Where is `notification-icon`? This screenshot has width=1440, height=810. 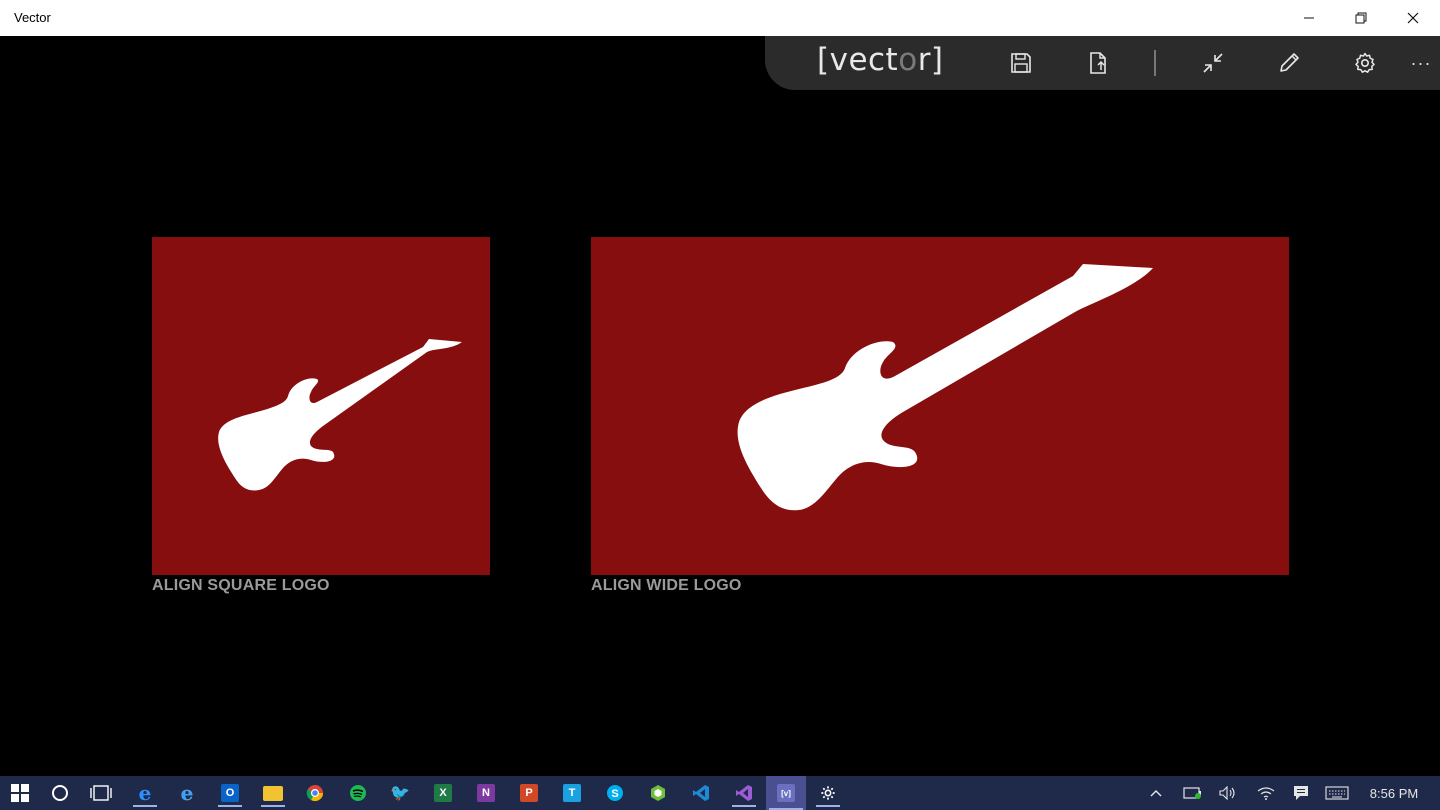 notification-icon is located at coordinates (1301, 793).